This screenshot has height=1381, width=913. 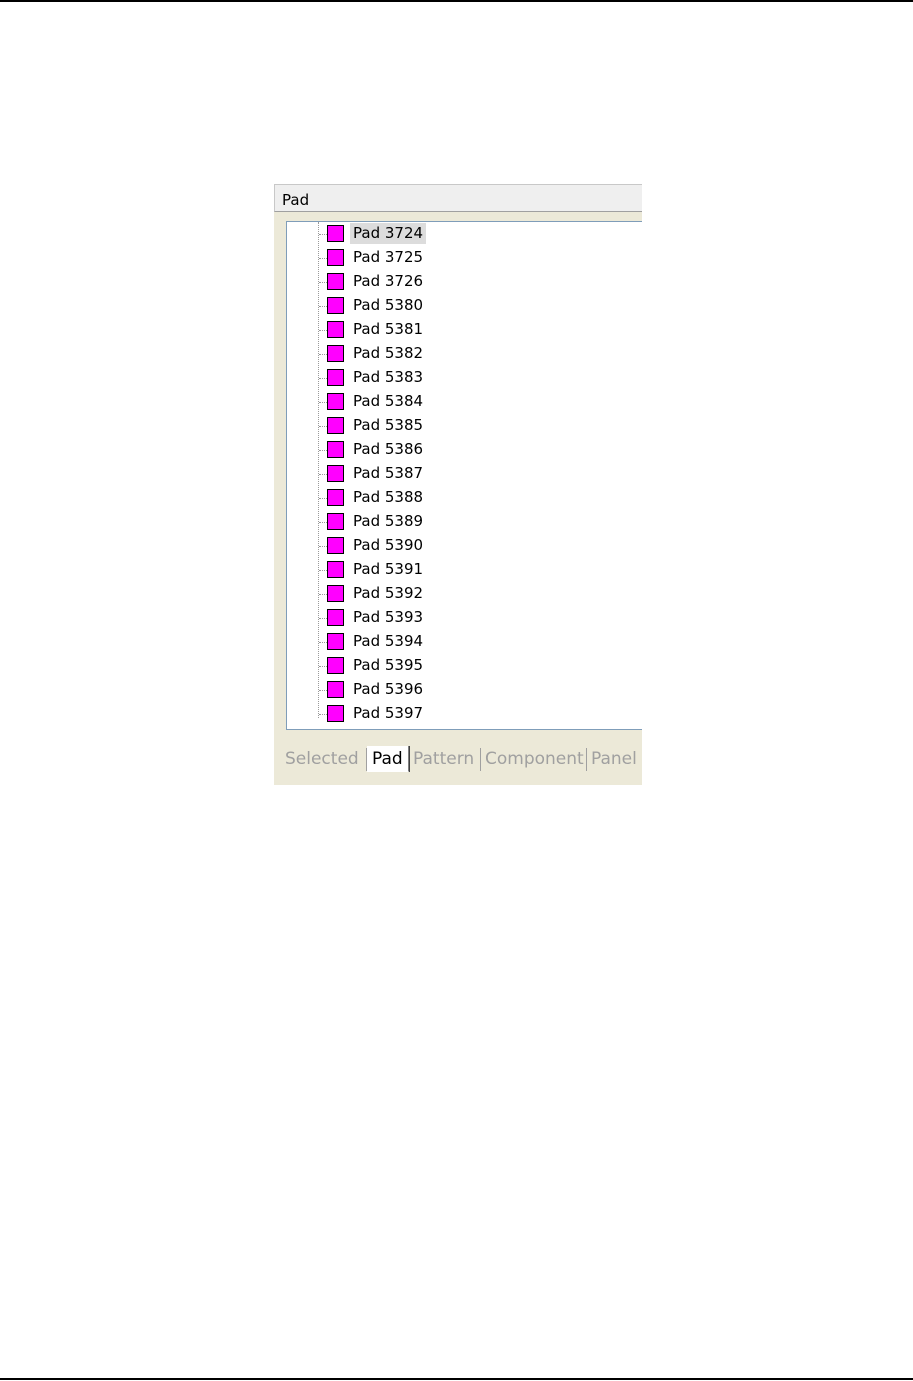 What do you see at coordinates (464, 570) in the screenshot?
I see `tree-item: Pad 5391` at bounding box center [464, 570].